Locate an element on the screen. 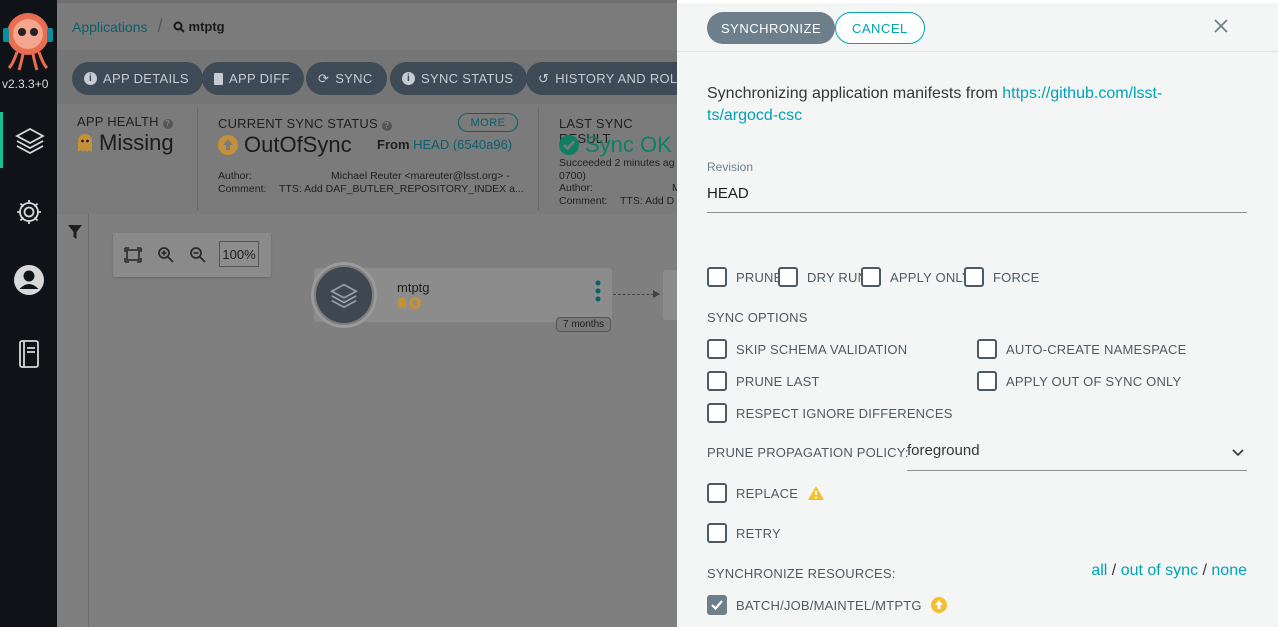 The width and height of the screenshot is (1278, 627). respect-ignore-checkbox is located at coordinates (717, 413).